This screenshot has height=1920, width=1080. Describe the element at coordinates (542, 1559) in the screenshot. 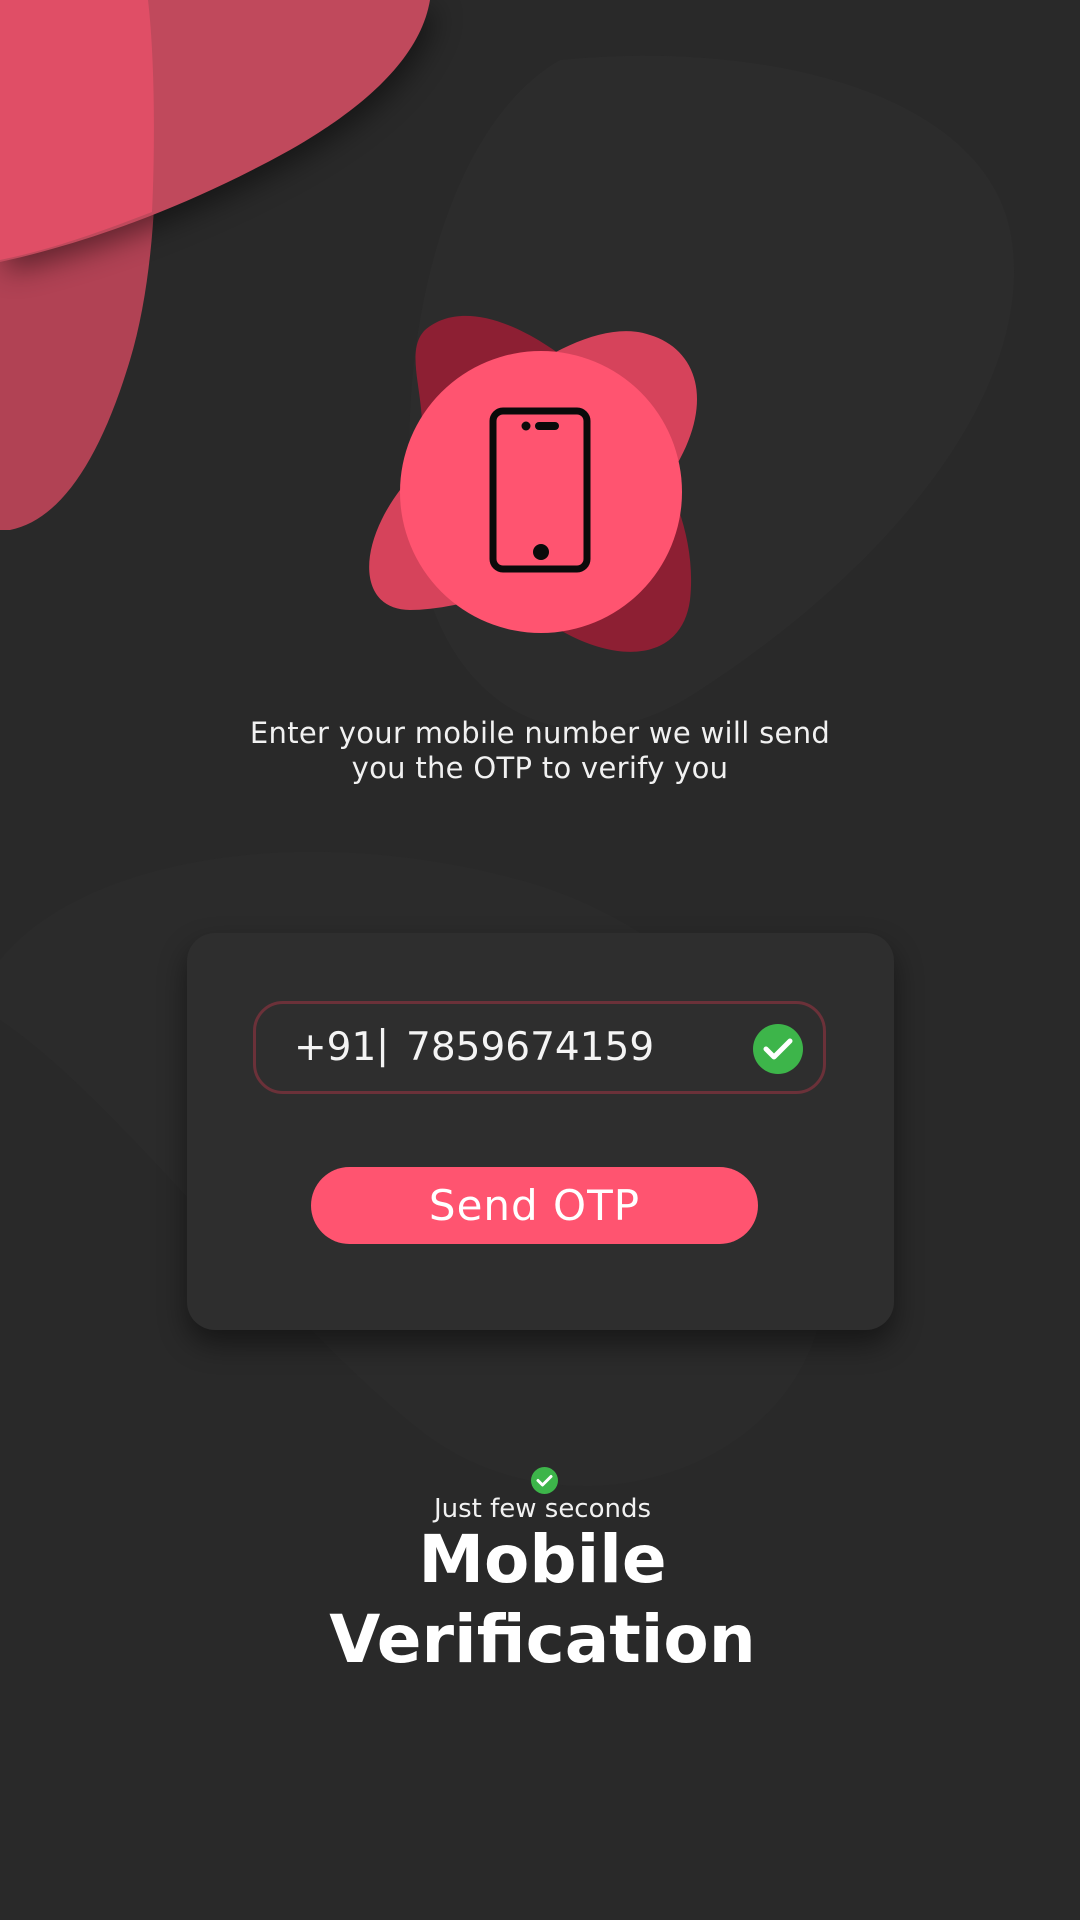

I see `page-title-line-1: Mobile` at that location.